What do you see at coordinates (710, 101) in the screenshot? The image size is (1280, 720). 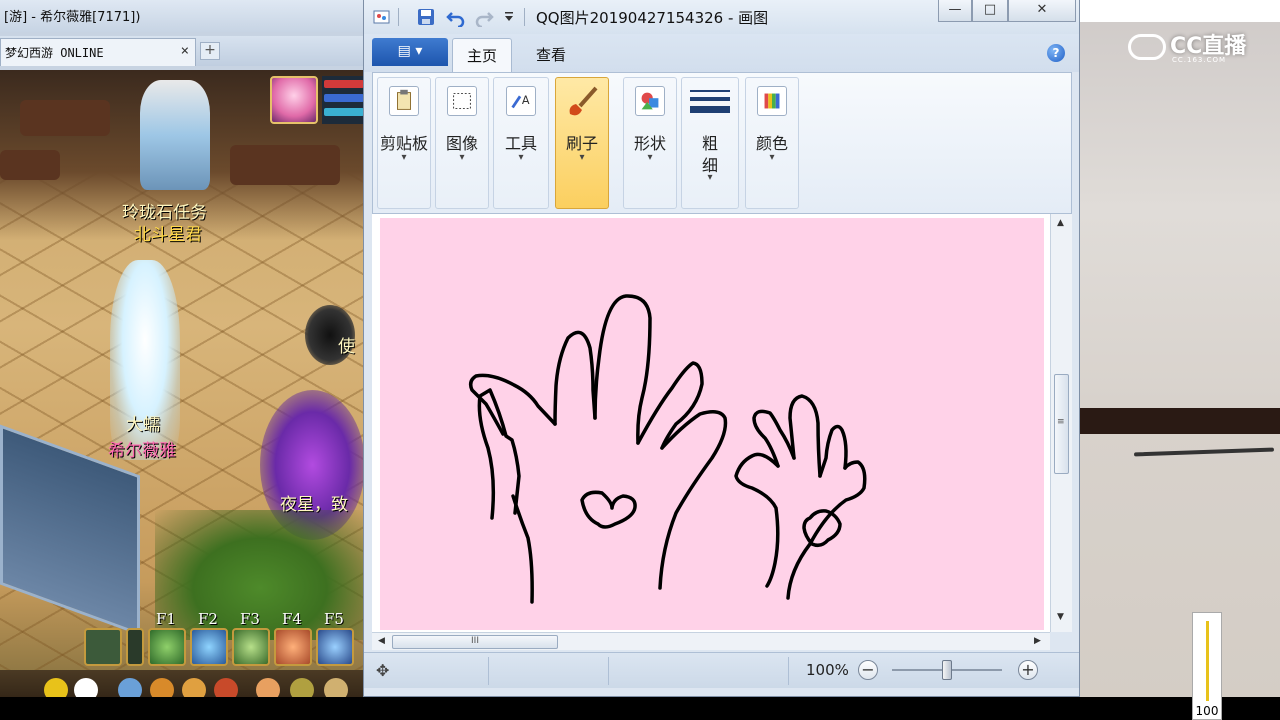 I see `line-size-icon` at bounding box center [710, 101].